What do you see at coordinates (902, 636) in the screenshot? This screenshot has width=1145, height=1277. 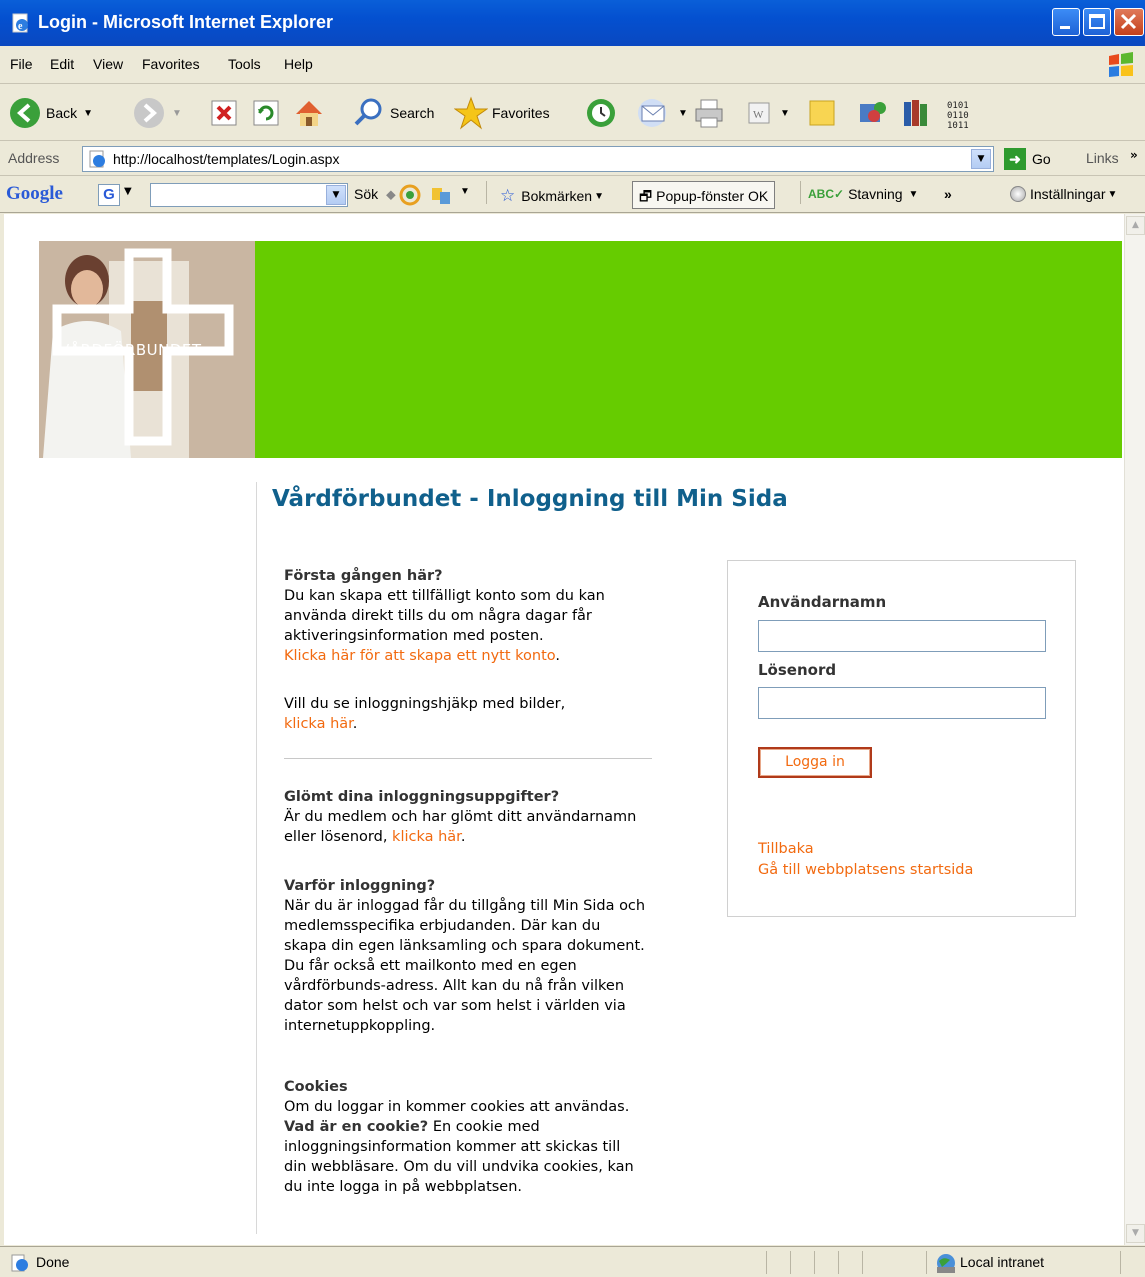 I see `username-input` at bounding box center [902, 636].